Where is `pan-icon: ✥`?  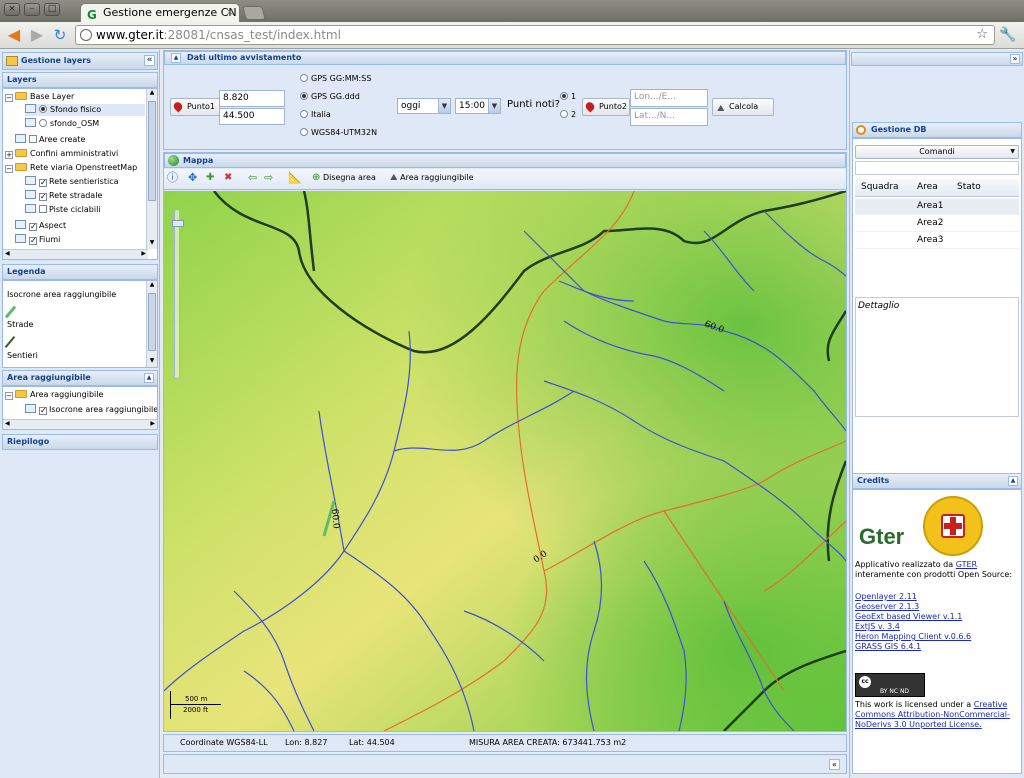 pan-icon: ✥ is located at coordinates (192, 178).